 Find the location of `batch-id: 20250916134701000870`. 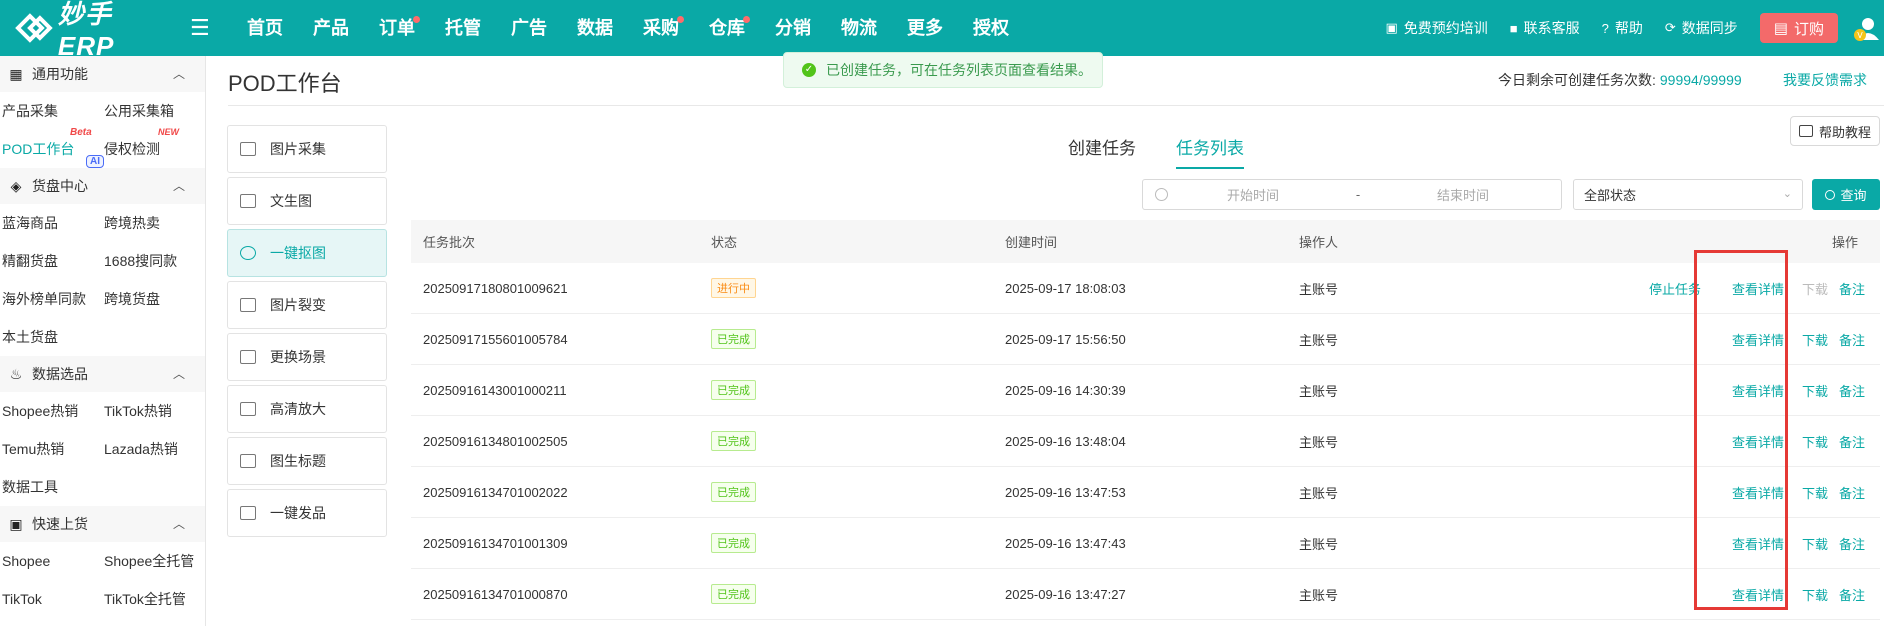

batch-id: 20250916134701000870 is located at coordinates (495, 594).